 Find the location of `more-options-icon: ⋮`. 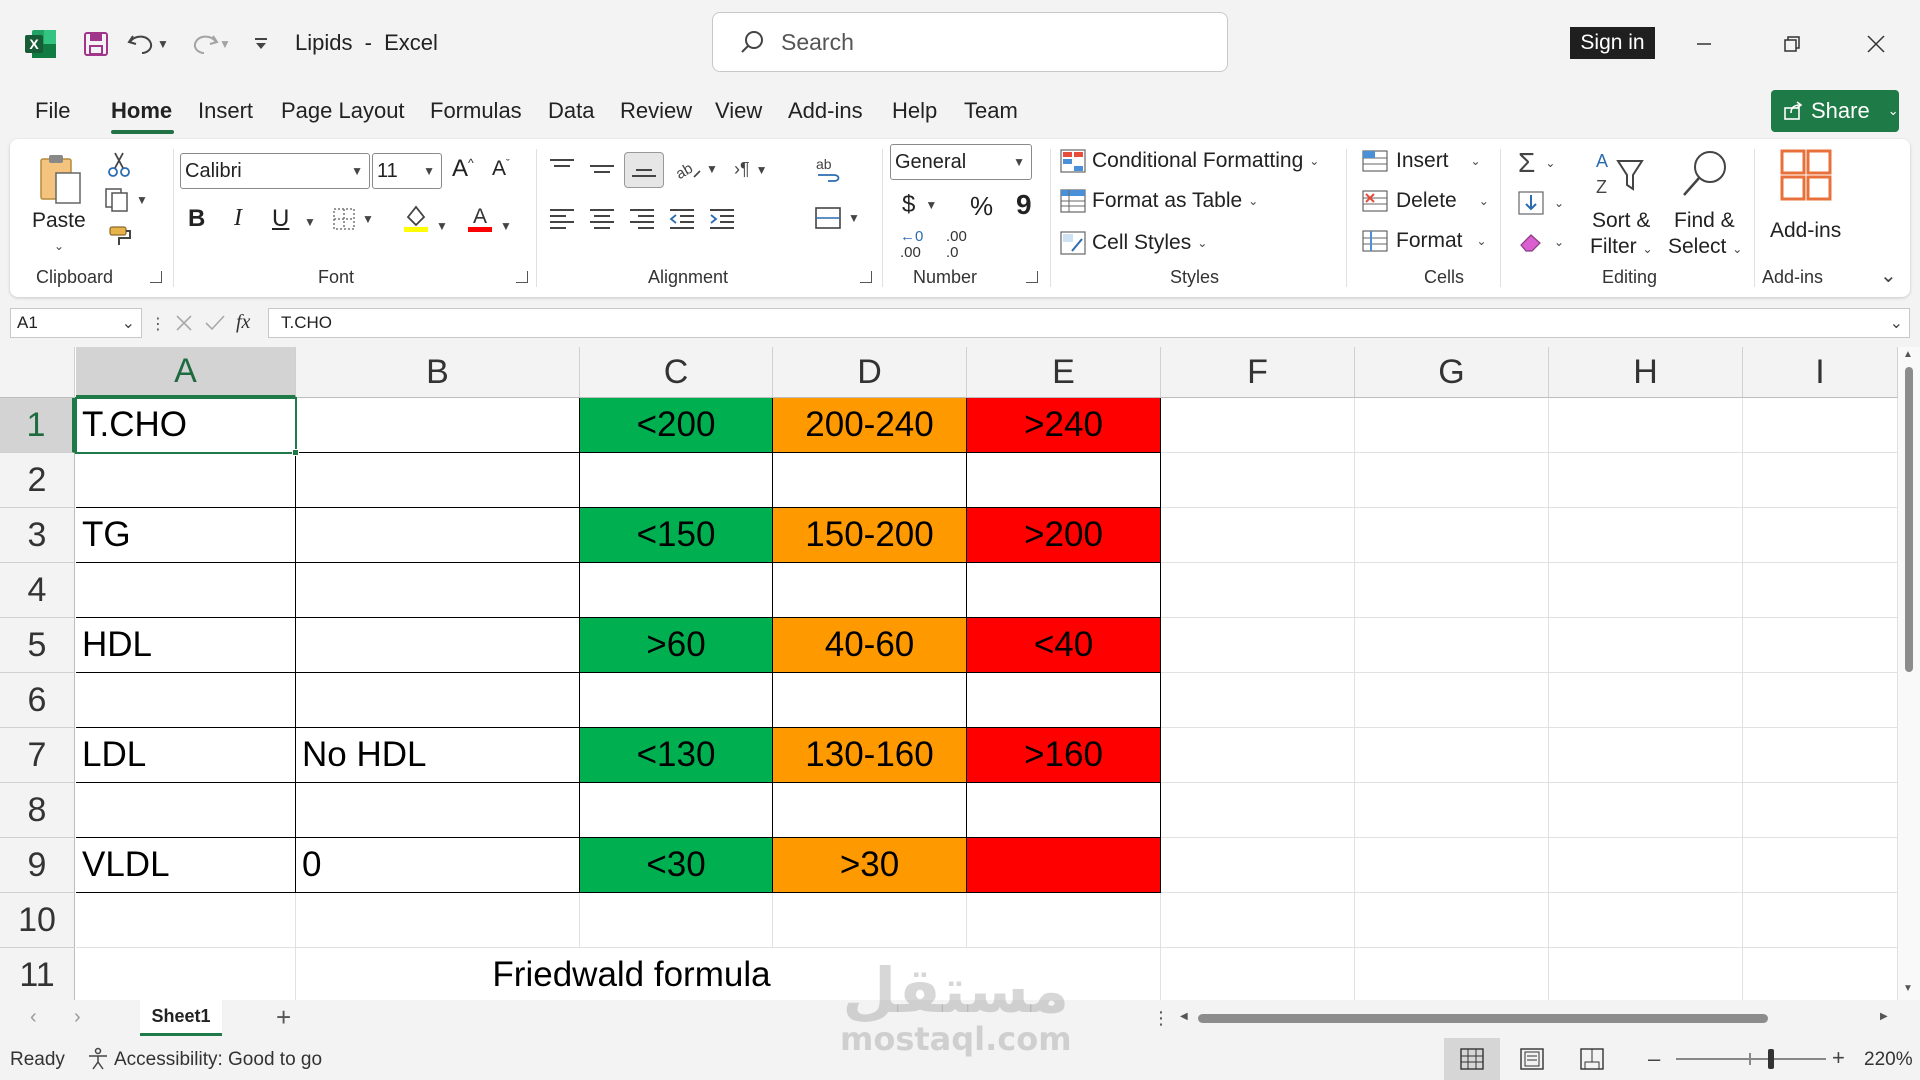

more-options-icon: ⋮ is located at coordinates (158, 324).